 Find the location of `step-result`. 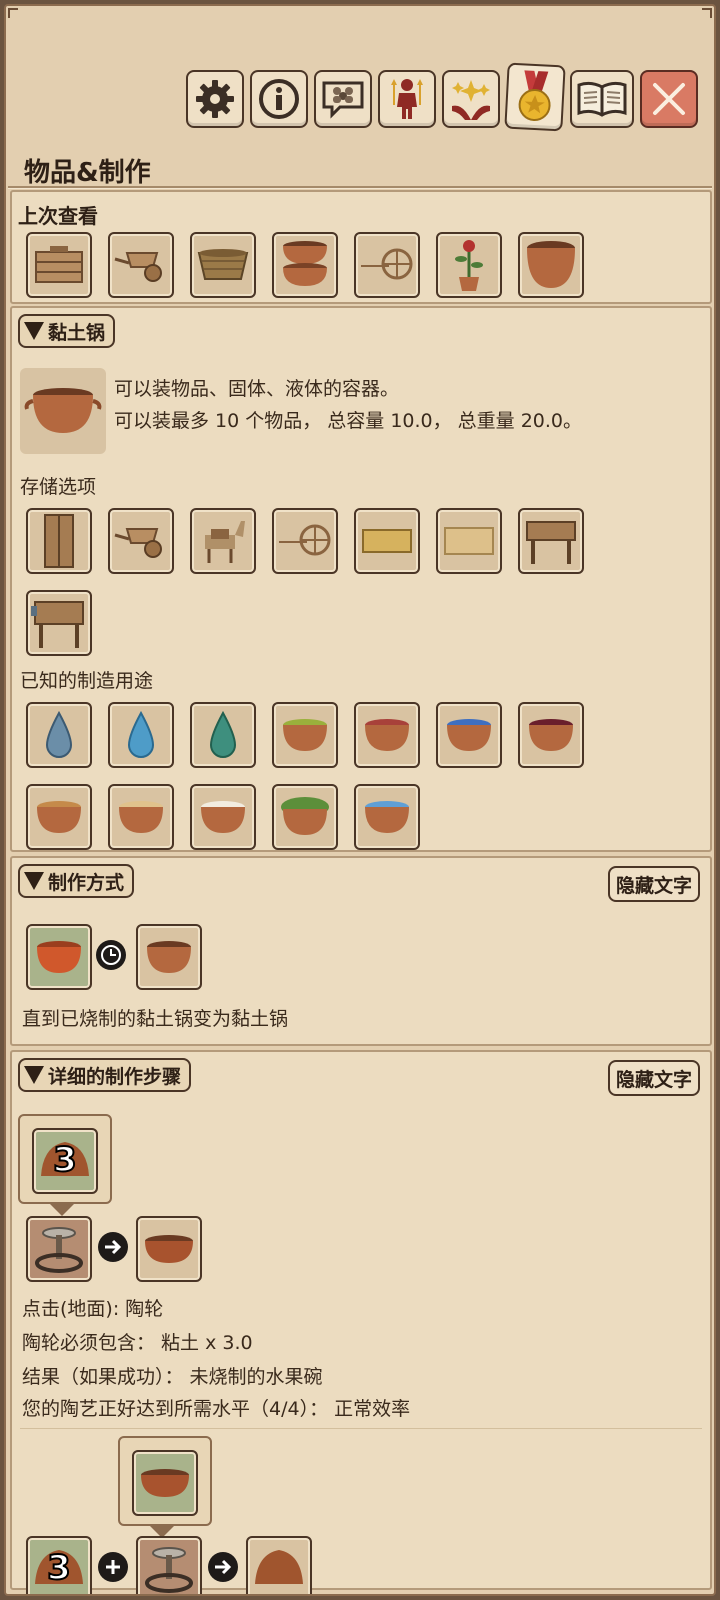

step-result is located at coordinates (169, 1249).